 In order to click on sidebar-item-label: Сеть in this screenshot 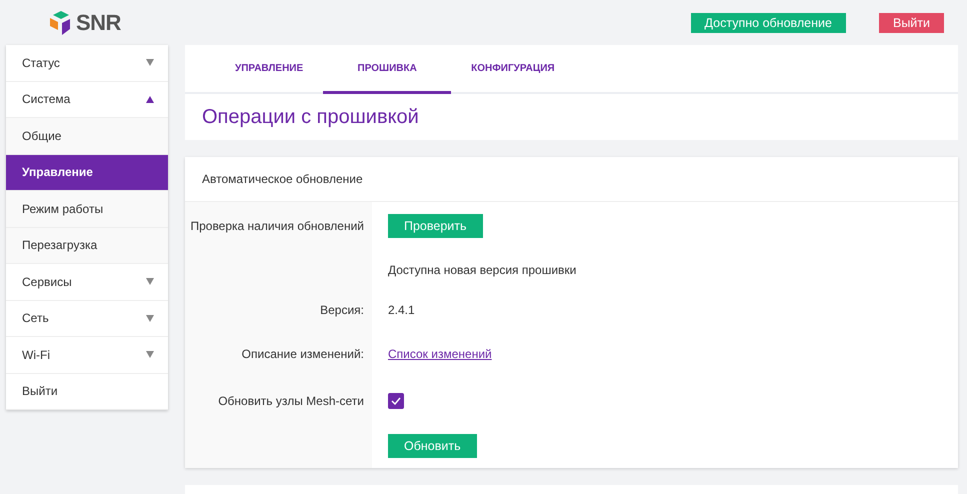, I will do `click(35, 318)`.